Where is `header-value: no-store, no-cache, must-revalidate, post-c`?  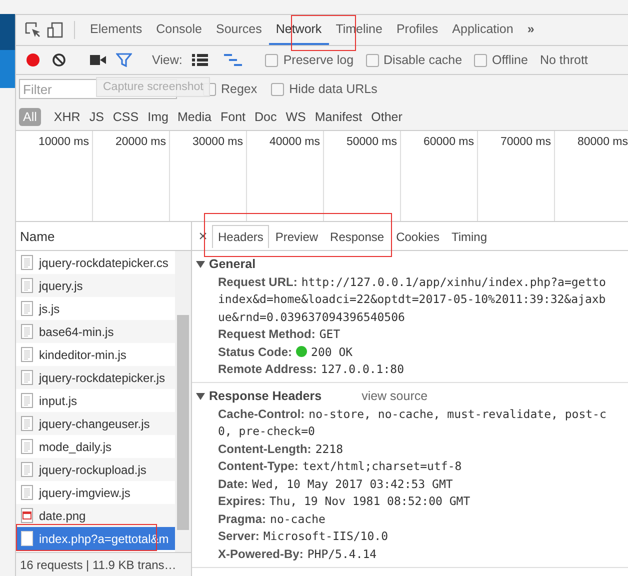 header-value: no-store, no-cache, must-revalidate, post-c is located at coordinates (457, 413).